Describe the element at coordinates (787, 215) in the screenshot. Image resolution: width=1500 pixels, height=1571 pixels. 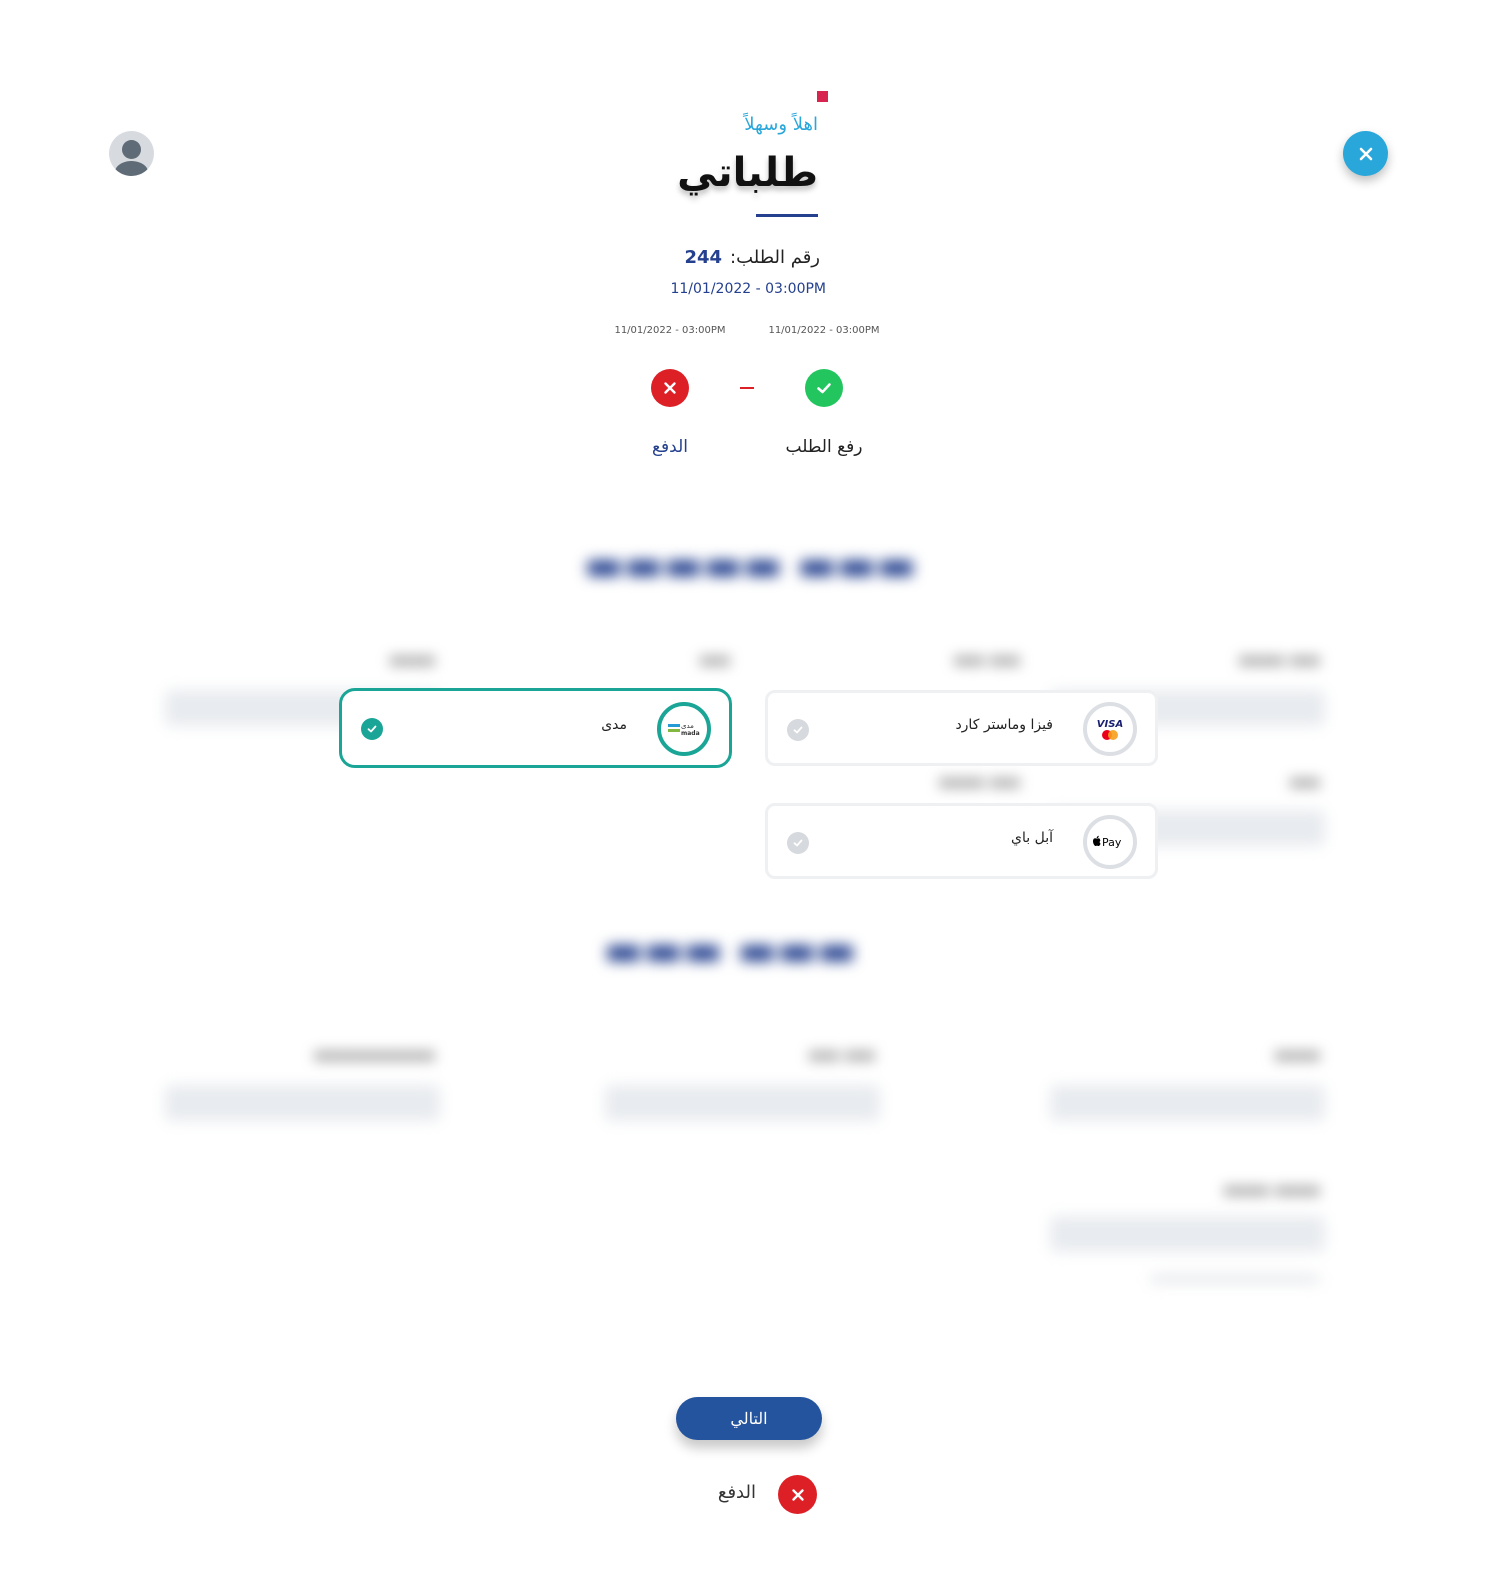
I see `title-underline` at that location.